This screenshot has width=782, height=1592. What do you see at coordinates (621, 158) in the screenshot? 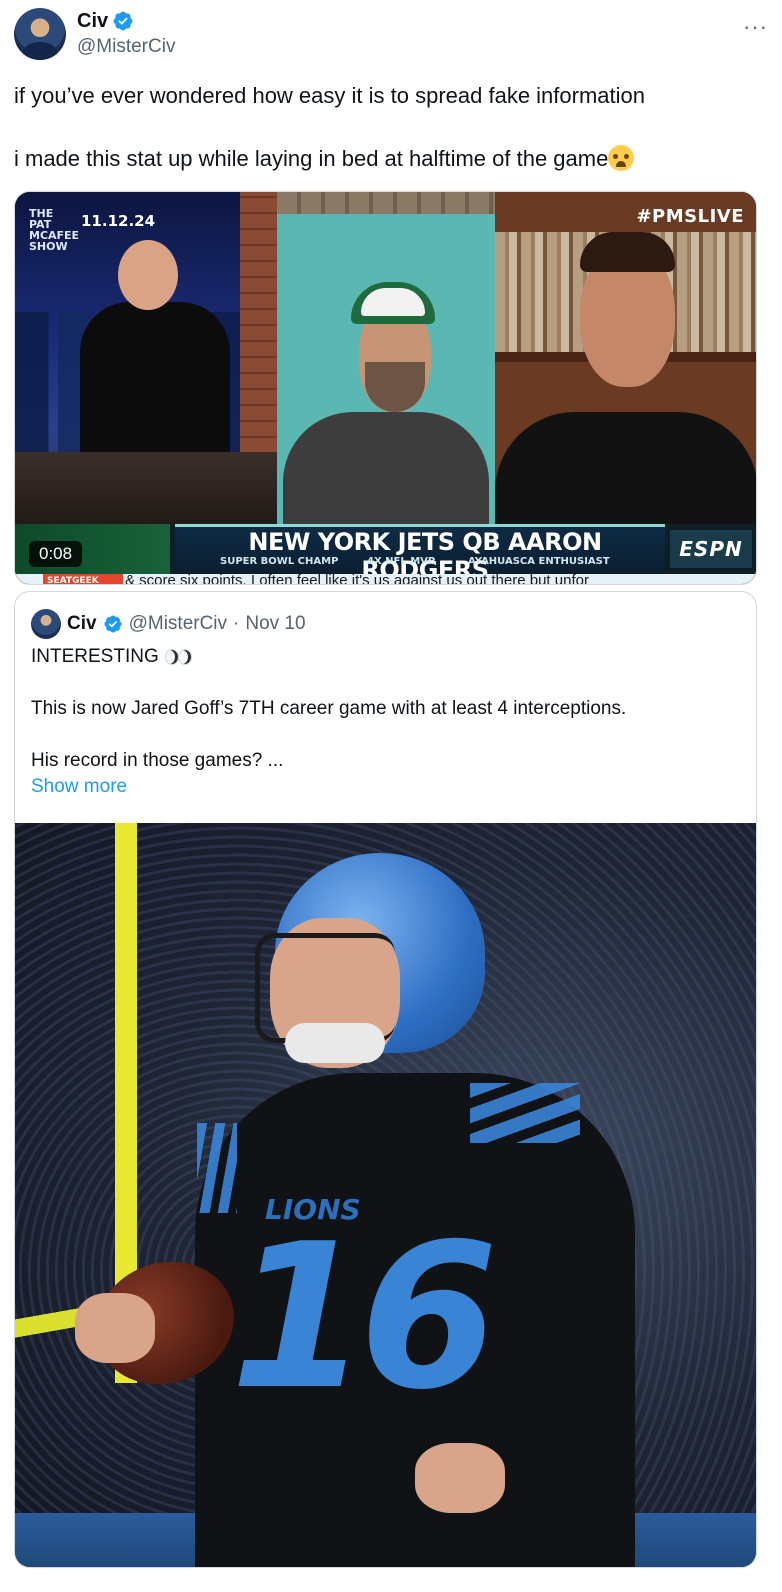
I see `loudly-crying-face-emoji` at bounding box center [621, 158].